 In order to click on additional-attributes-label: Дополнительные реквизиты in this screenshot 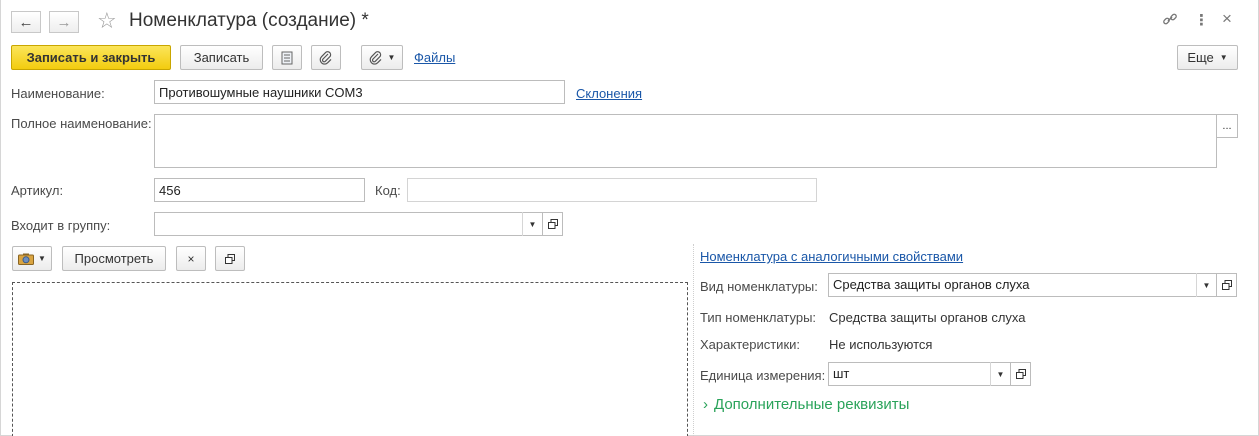, I will do `click(812, 404)`.